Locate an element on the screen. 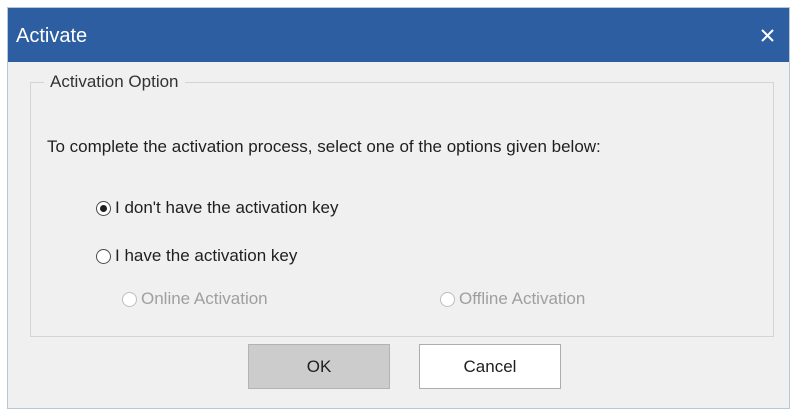 This screenshot has height=416, width=796. radio-label: Offline Activation is located at coordinates (522, 298).